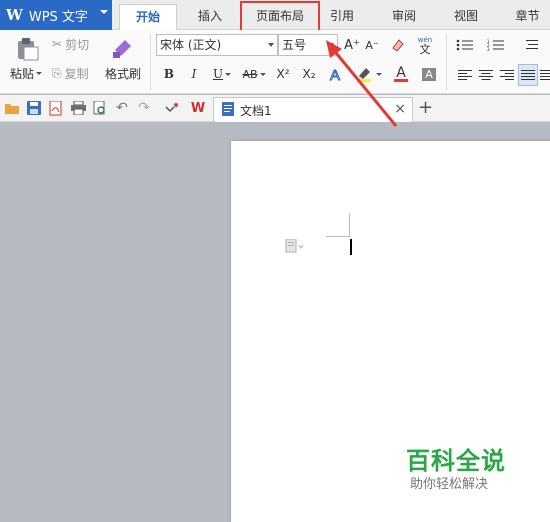 Image resolution: width=550 pixels, height=522 pixels. Describe the element at coordinates (338, 225) in the screenshot. I see `margin-corner-marker` at that location.